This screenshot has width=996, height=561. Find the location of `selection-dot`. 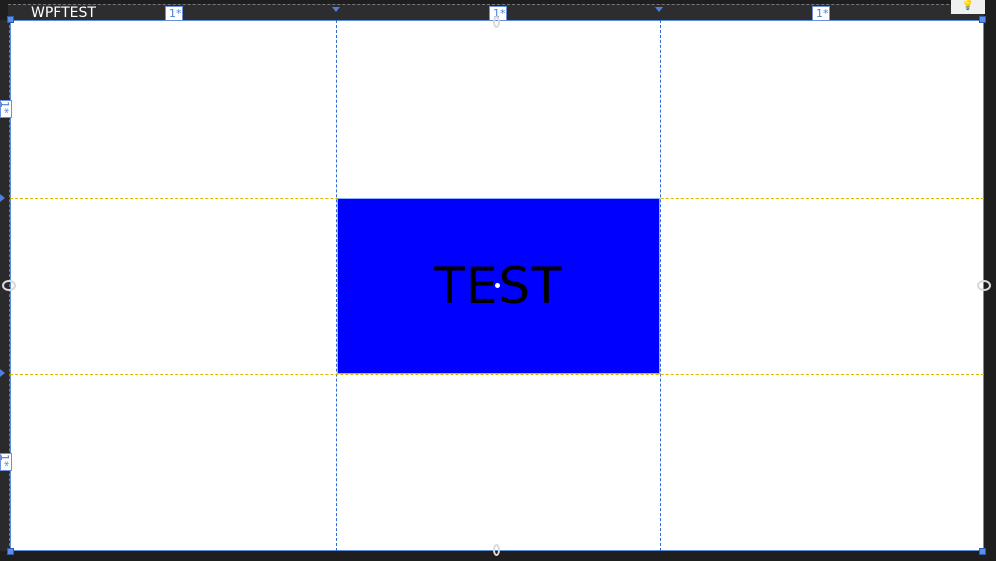

selection-dot is located at coordinates (497, 285).